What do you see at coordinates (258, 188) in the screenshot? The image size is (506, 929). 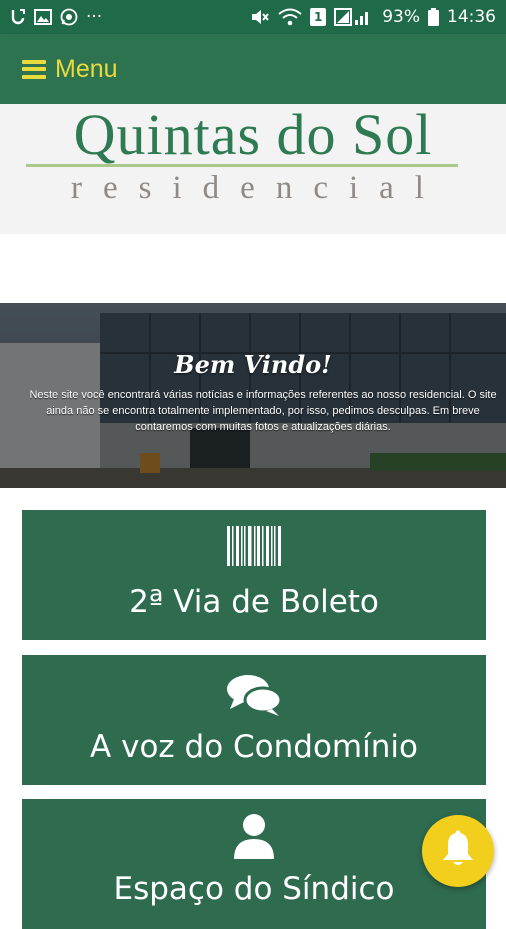 I see `logo-subtitle: residencial` at bounding box center [258, 188].